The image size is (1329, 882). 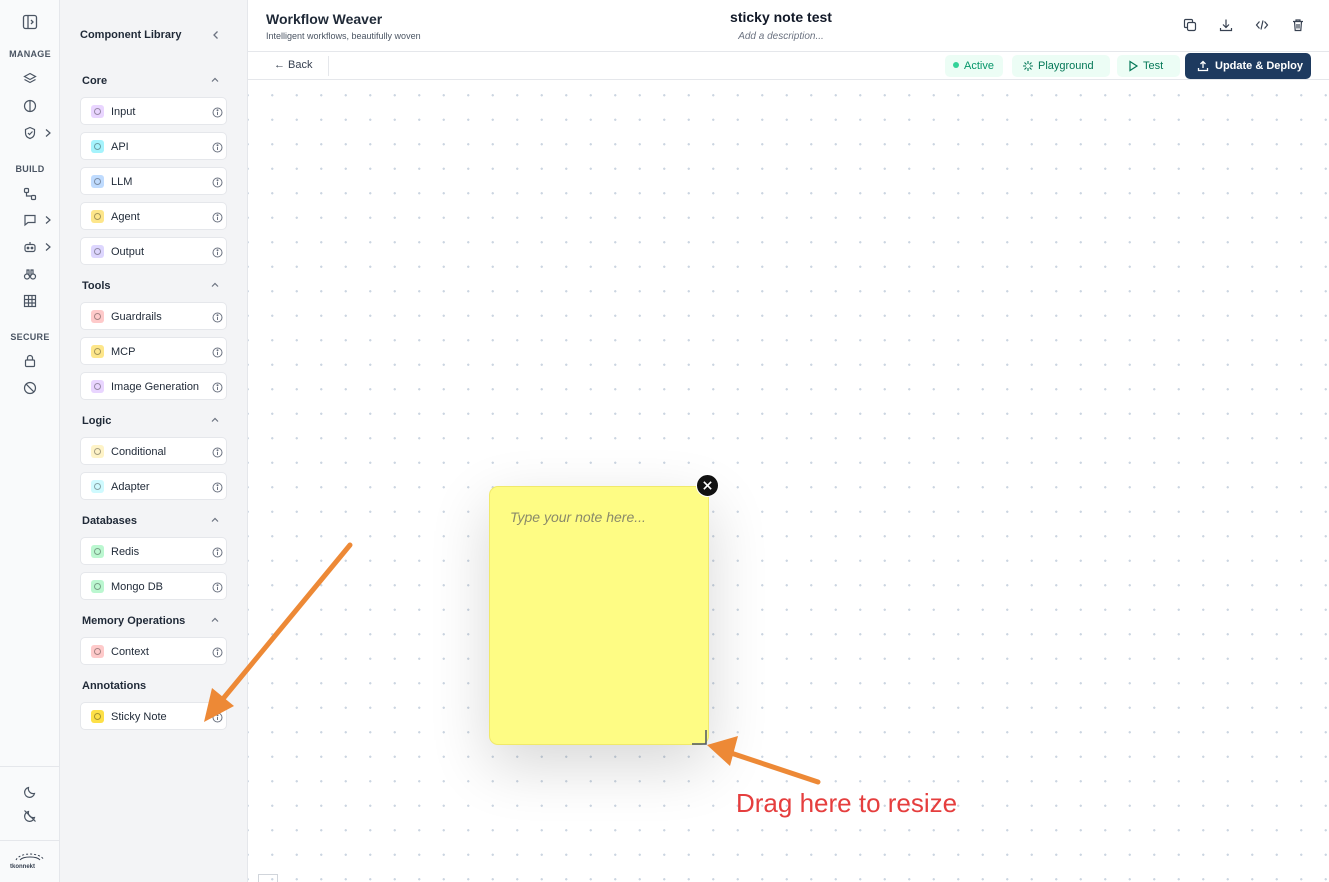 What do you see at coordinates (95, 81) in the screenshot?
I see `group-title-core: Core` at bounding box center [95, 81].